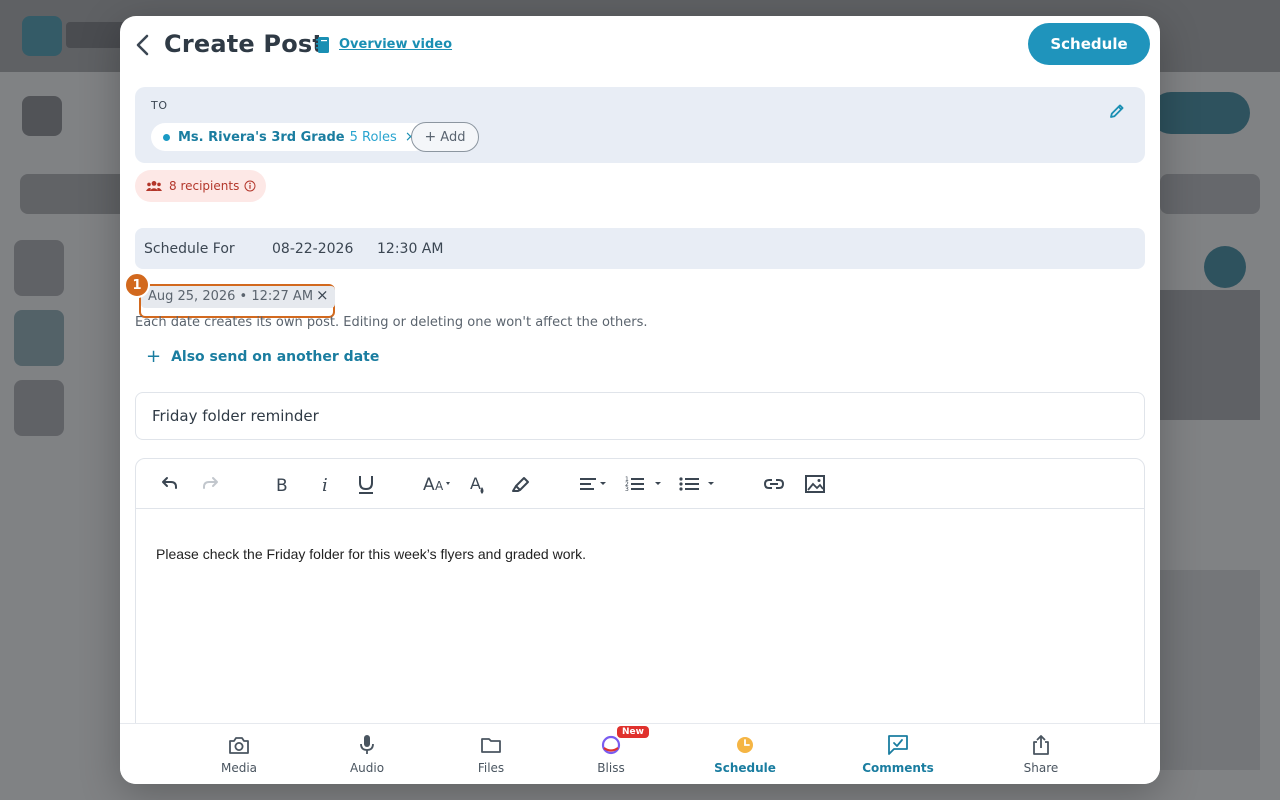 The width and height of the screenshot is (1280, 800). Describe the element at coordinates (204, 186) in the screenshot. I see `recipients-count: 8 recipients` at that location.